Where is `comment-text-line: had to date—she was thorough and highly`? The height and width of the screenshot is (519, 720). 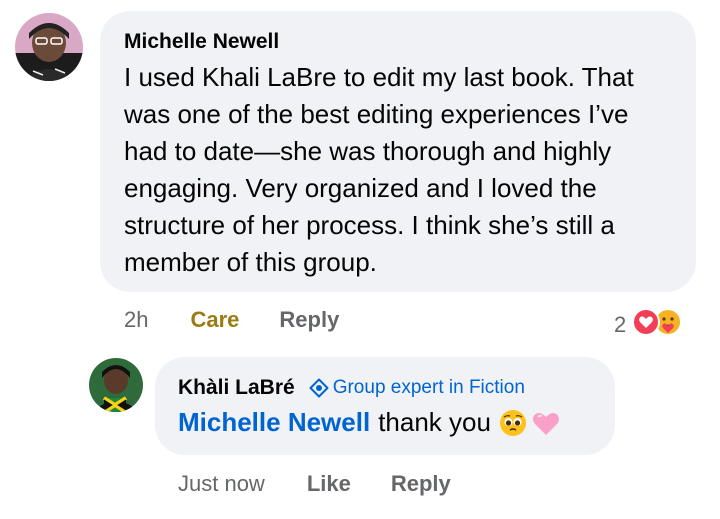 comment-text-line: had to date—she was thorough and highly is located at coordinates (368, 151).